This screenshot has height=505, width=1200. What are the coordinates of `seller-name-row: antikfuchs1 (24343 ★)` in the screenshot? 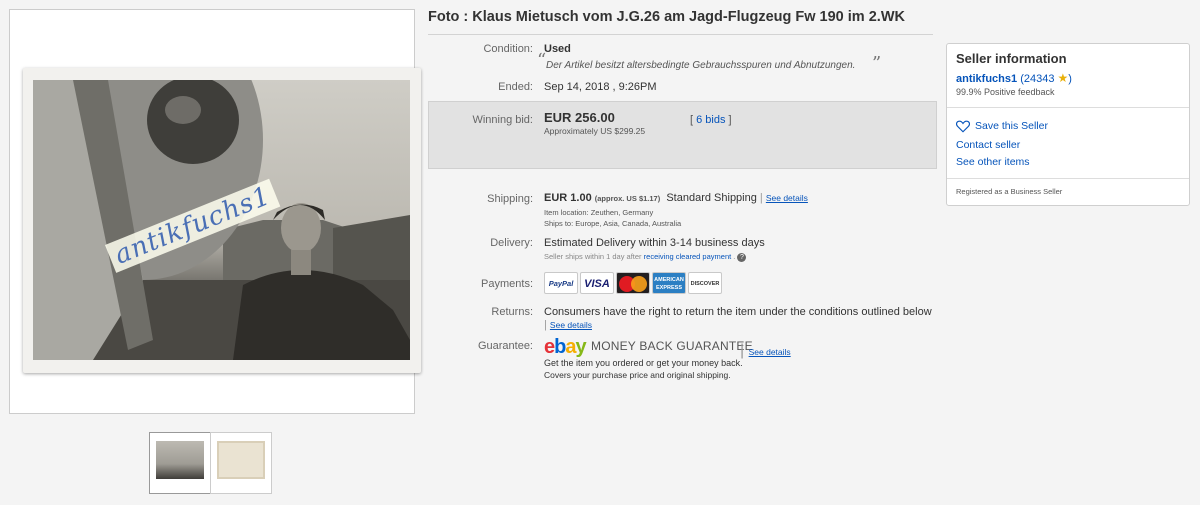 It's located at (1014, 78).